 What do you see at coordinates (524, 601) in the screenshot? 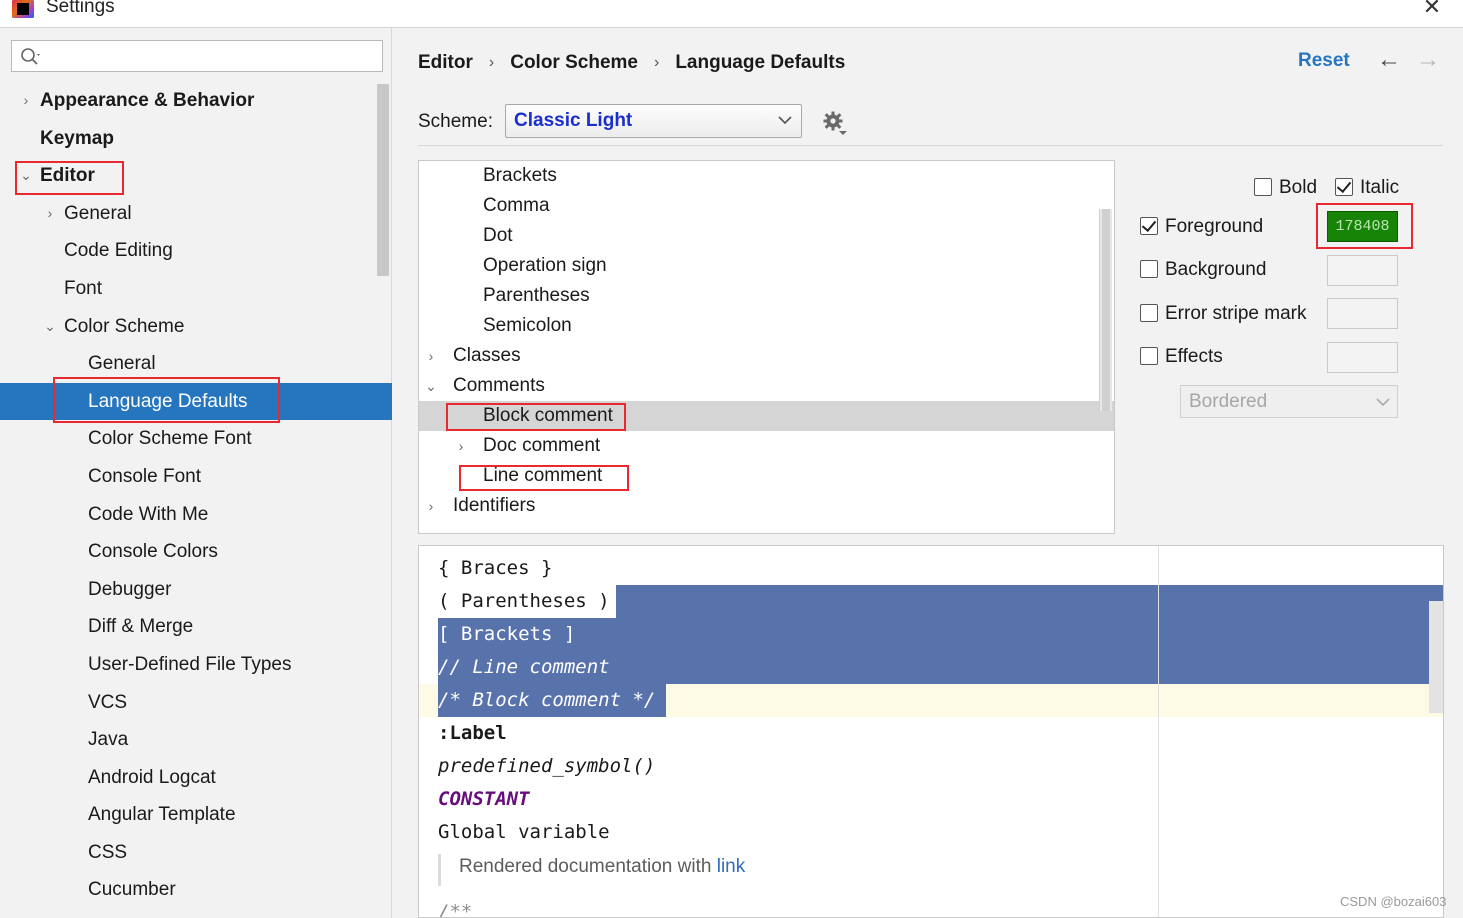
I see `code-text: ( Parentheses )` at bounding box center [524, 601].